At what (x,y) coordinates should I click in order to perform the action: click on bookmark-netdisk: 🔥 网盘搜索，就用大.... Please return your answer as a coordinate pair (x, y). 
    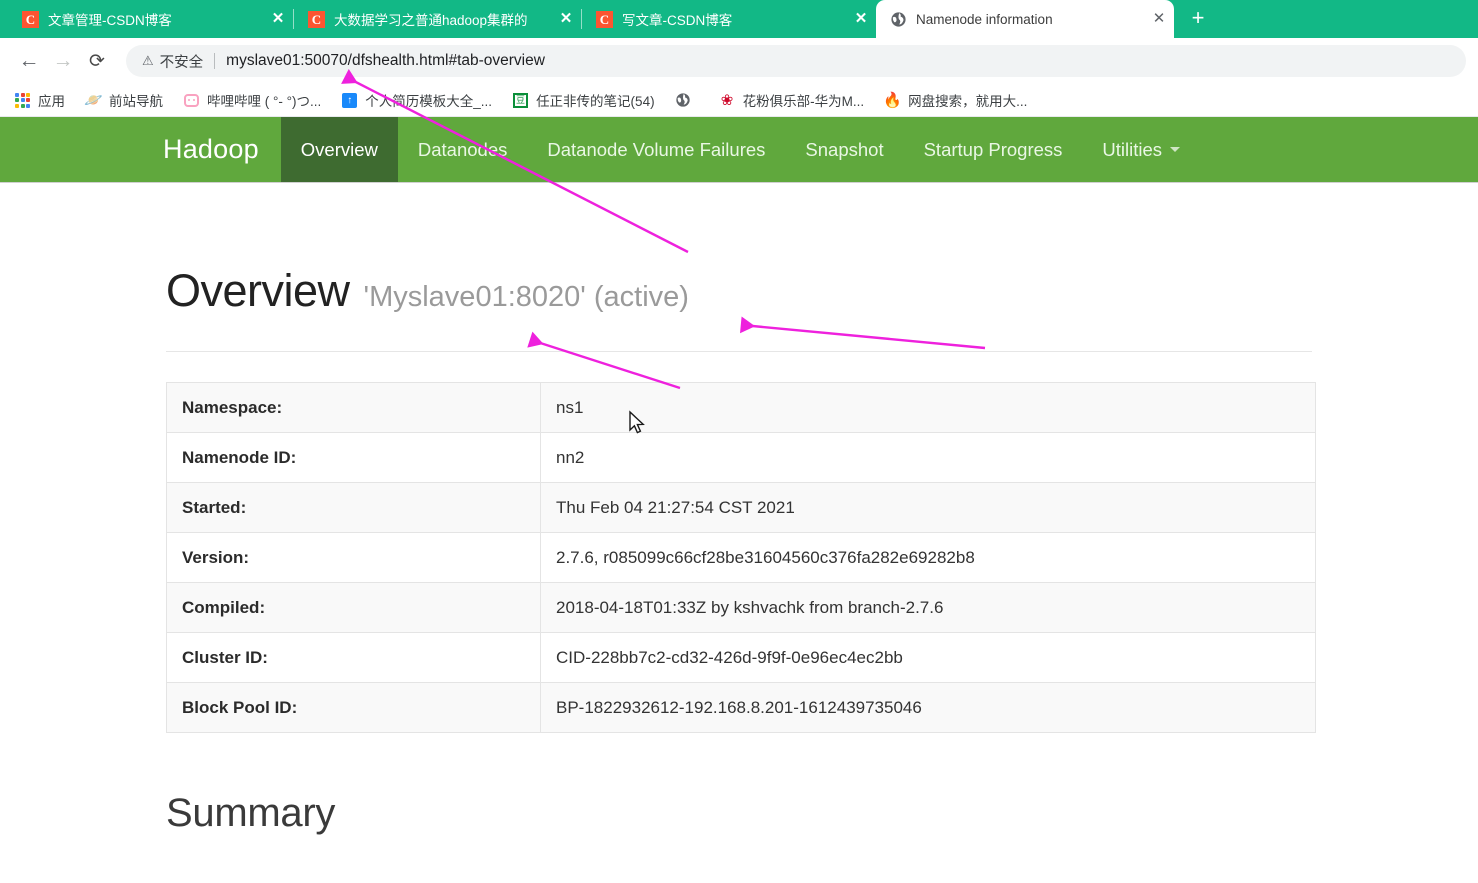
    Looking at the image, I should click on (955, 100).